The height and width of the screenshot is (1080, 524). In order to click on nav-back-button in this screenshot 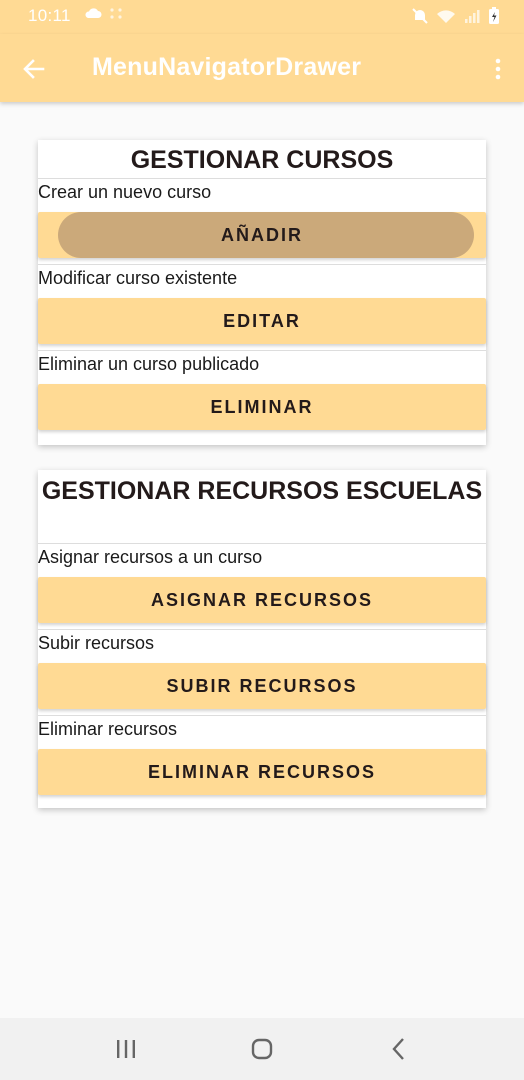, I will do `click(398, 1049)`.